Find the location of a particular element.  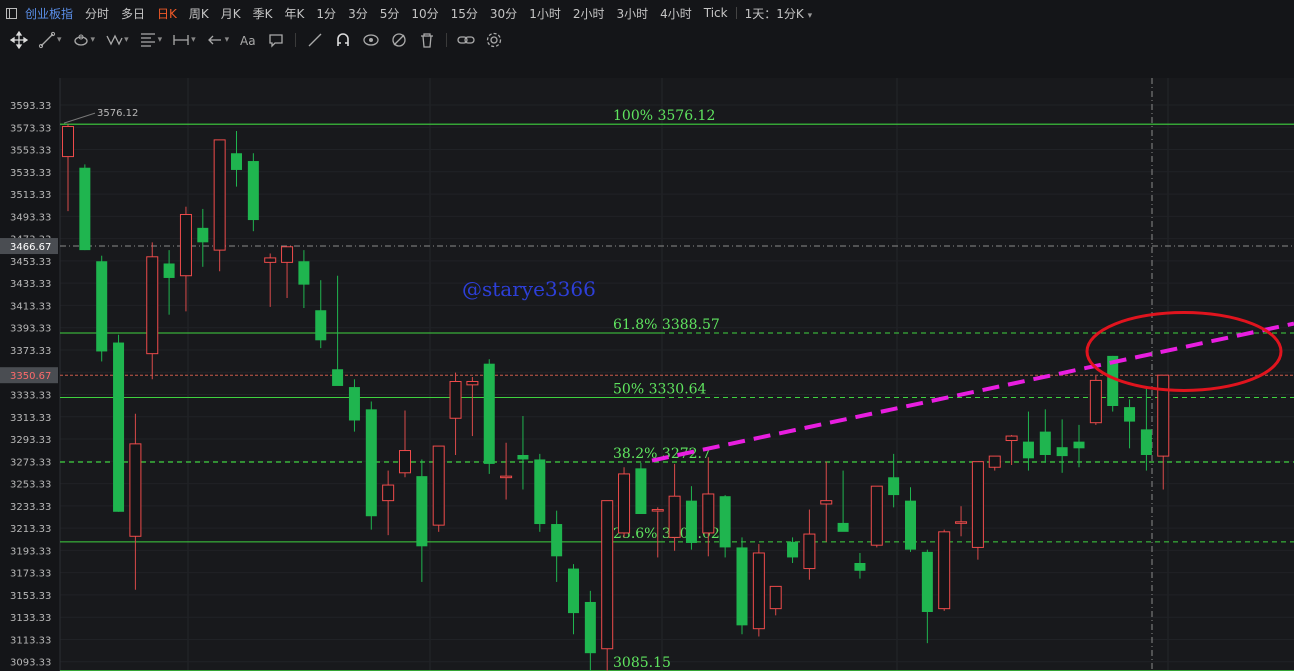

trash-tool is located at coordinates (427, 40).